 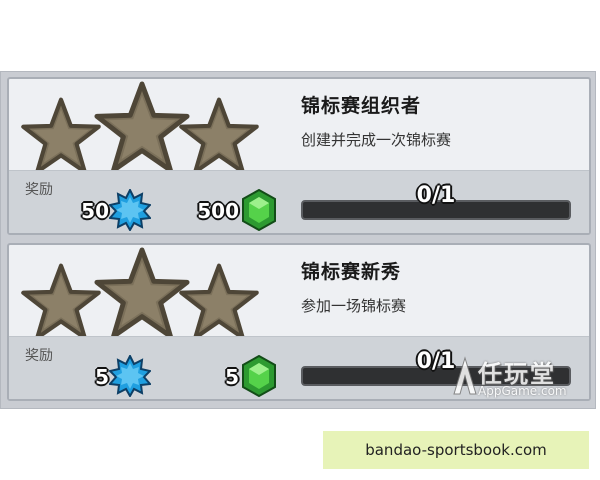 I want to click on achievement-description: 参加一场锦标赛, so click(x=354, y=306).